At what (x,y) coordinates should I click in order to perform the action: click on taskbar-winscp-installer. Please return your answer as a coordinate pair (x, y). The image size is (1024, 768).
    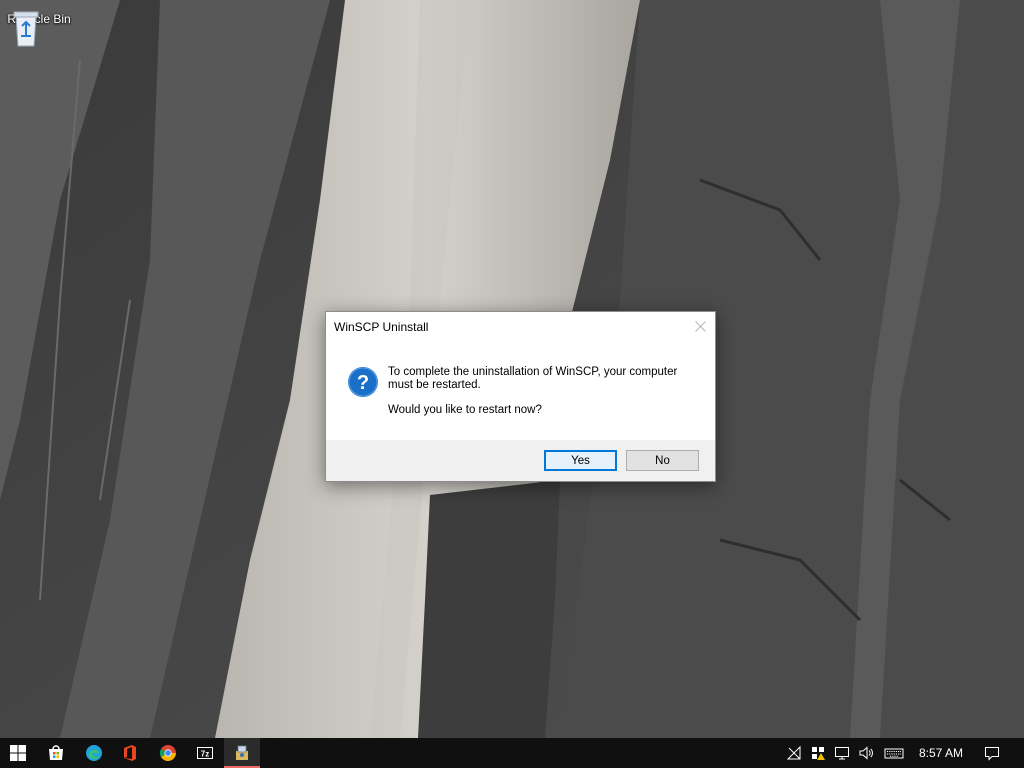
    Looking at the image, I should click on (242, 753).